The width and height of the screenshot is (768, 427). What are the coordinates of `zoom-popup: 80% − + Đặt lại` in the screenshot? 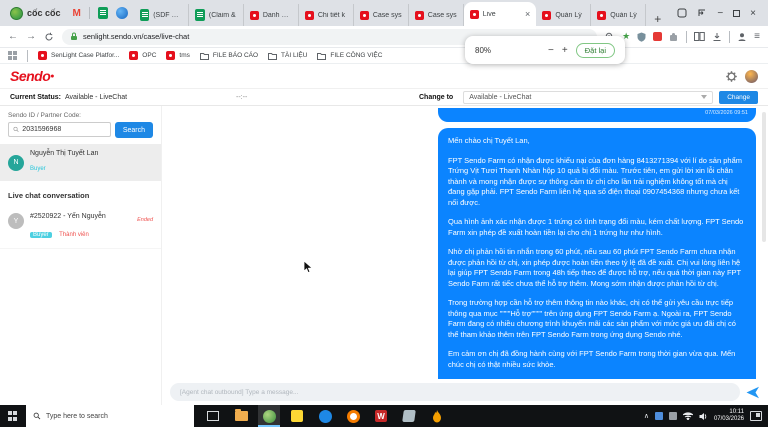 It's located at (545, 50).